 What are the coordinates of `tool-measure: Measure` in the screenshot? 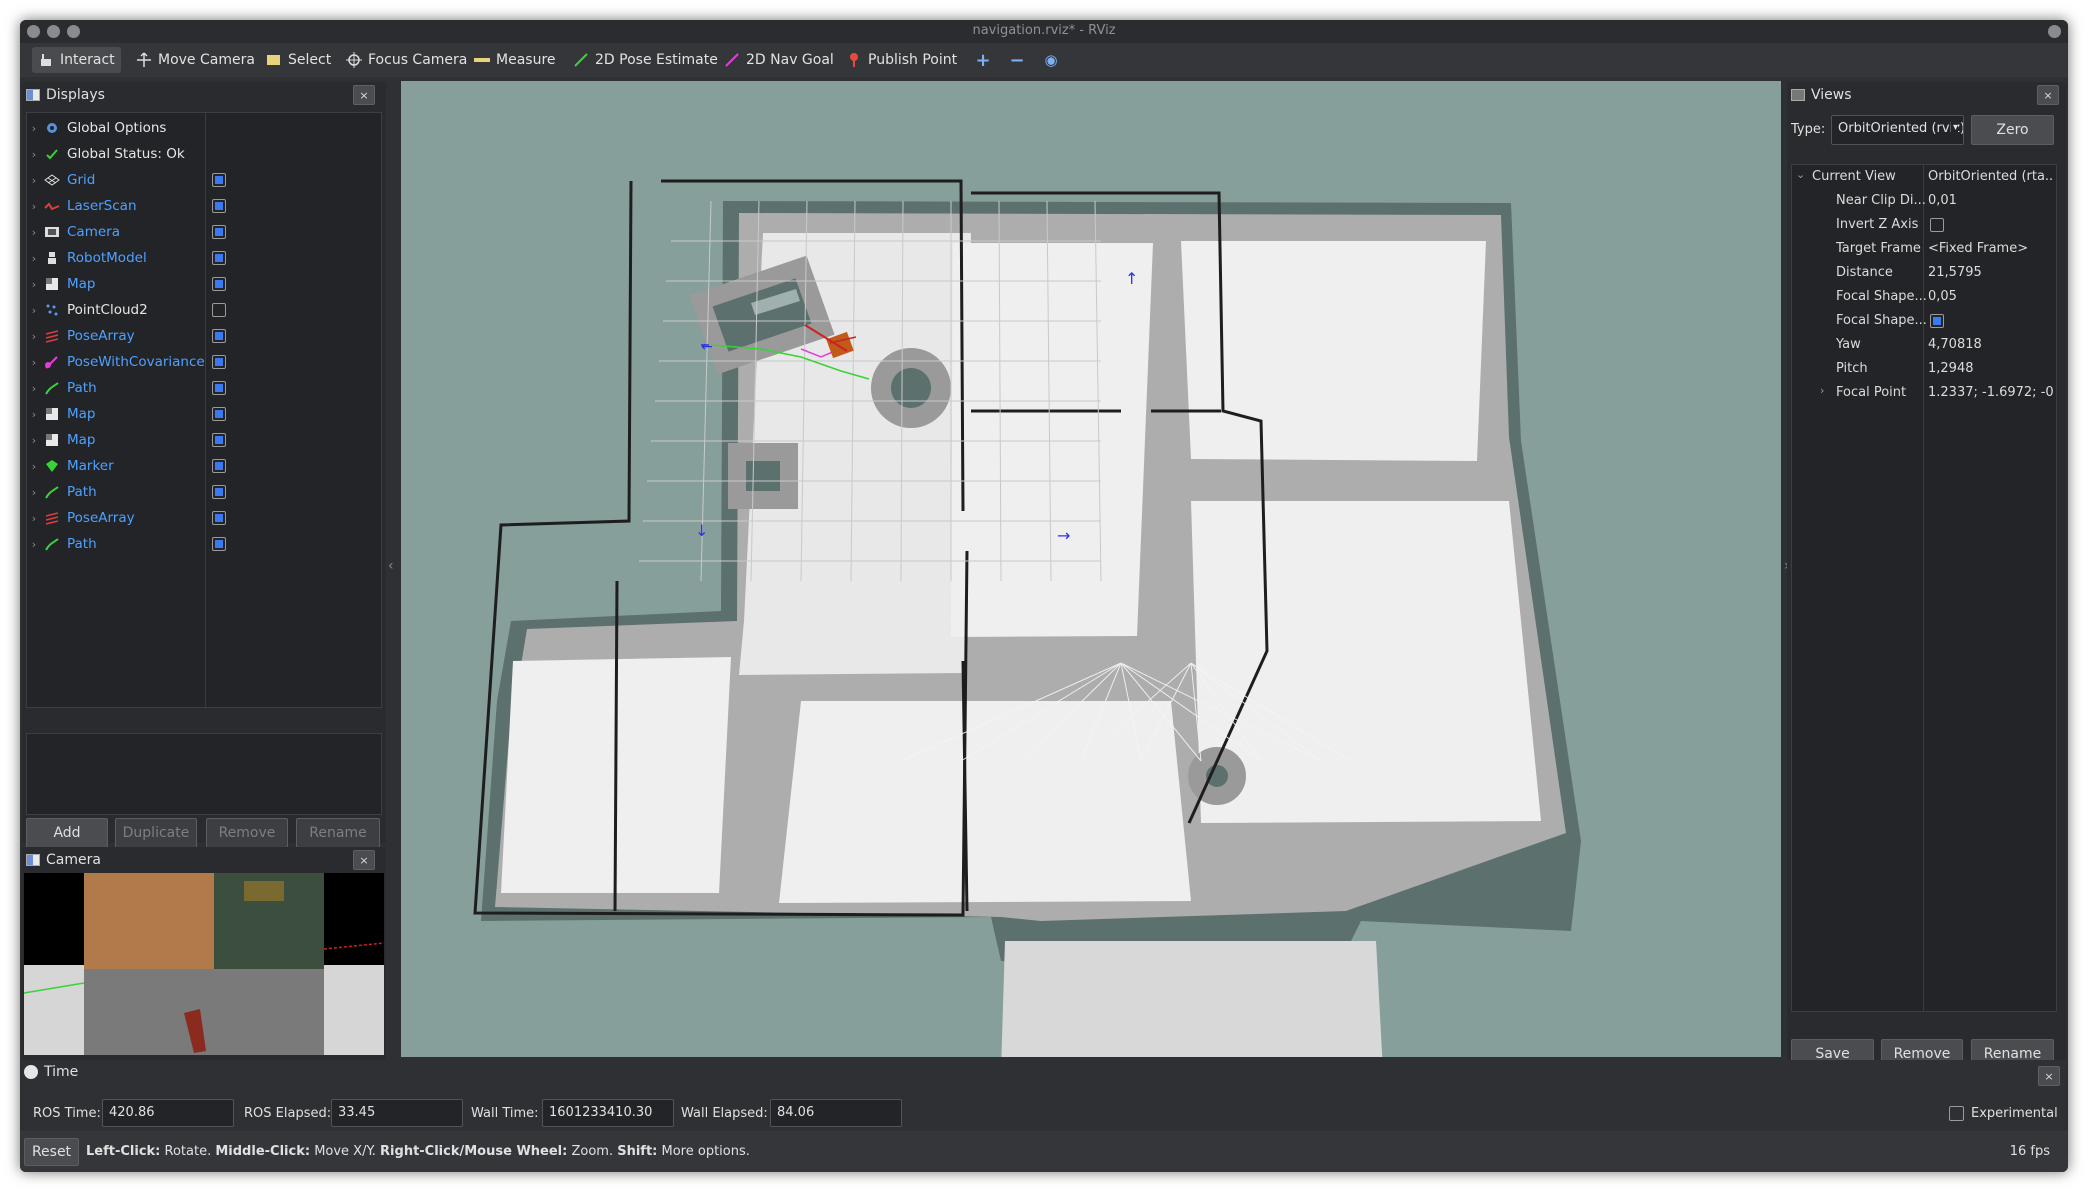 It's located at (515, 60).